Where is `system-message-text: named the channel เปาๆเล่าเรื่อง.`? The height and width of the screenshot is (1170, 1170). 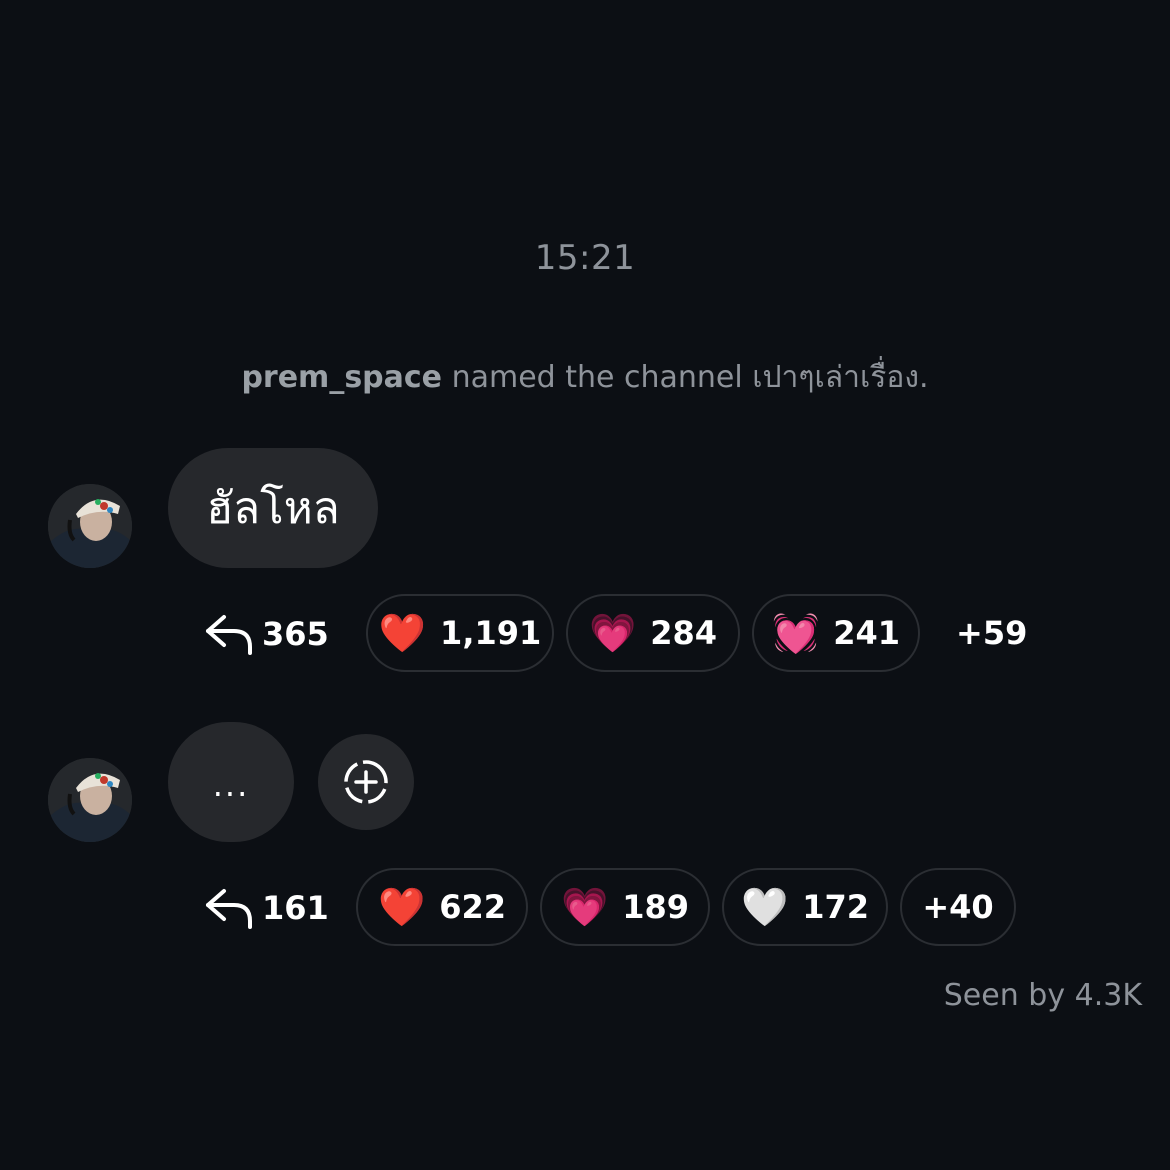
system-message-text: named the channel เปาๆเล่าเรื่อง. is located at coordinates (685, 377).